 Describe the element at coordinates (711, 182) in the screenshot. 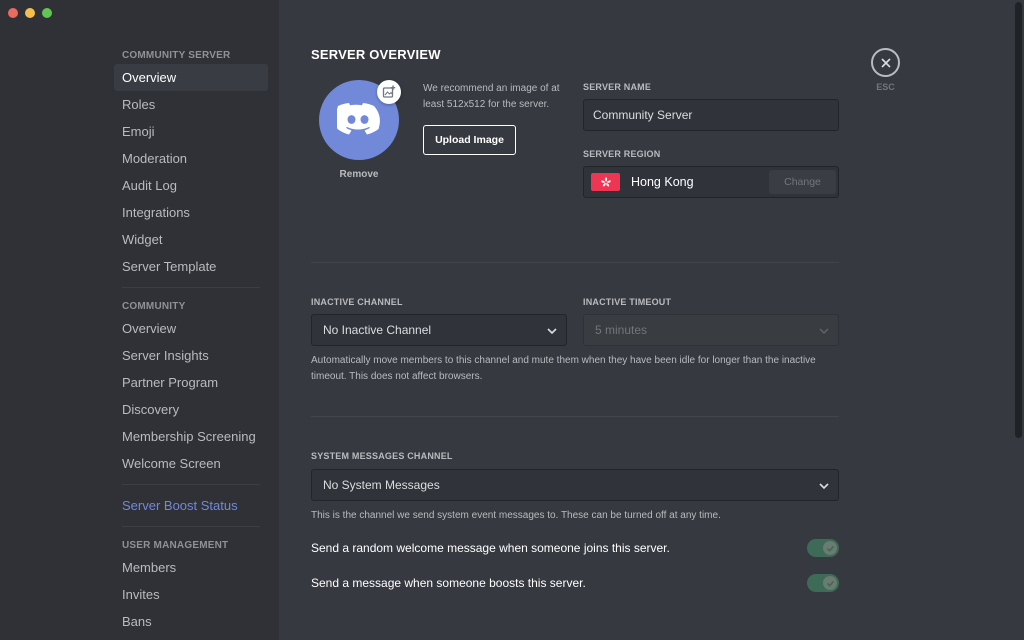

I see `server-region-field: Hong Kong Change` at that location.